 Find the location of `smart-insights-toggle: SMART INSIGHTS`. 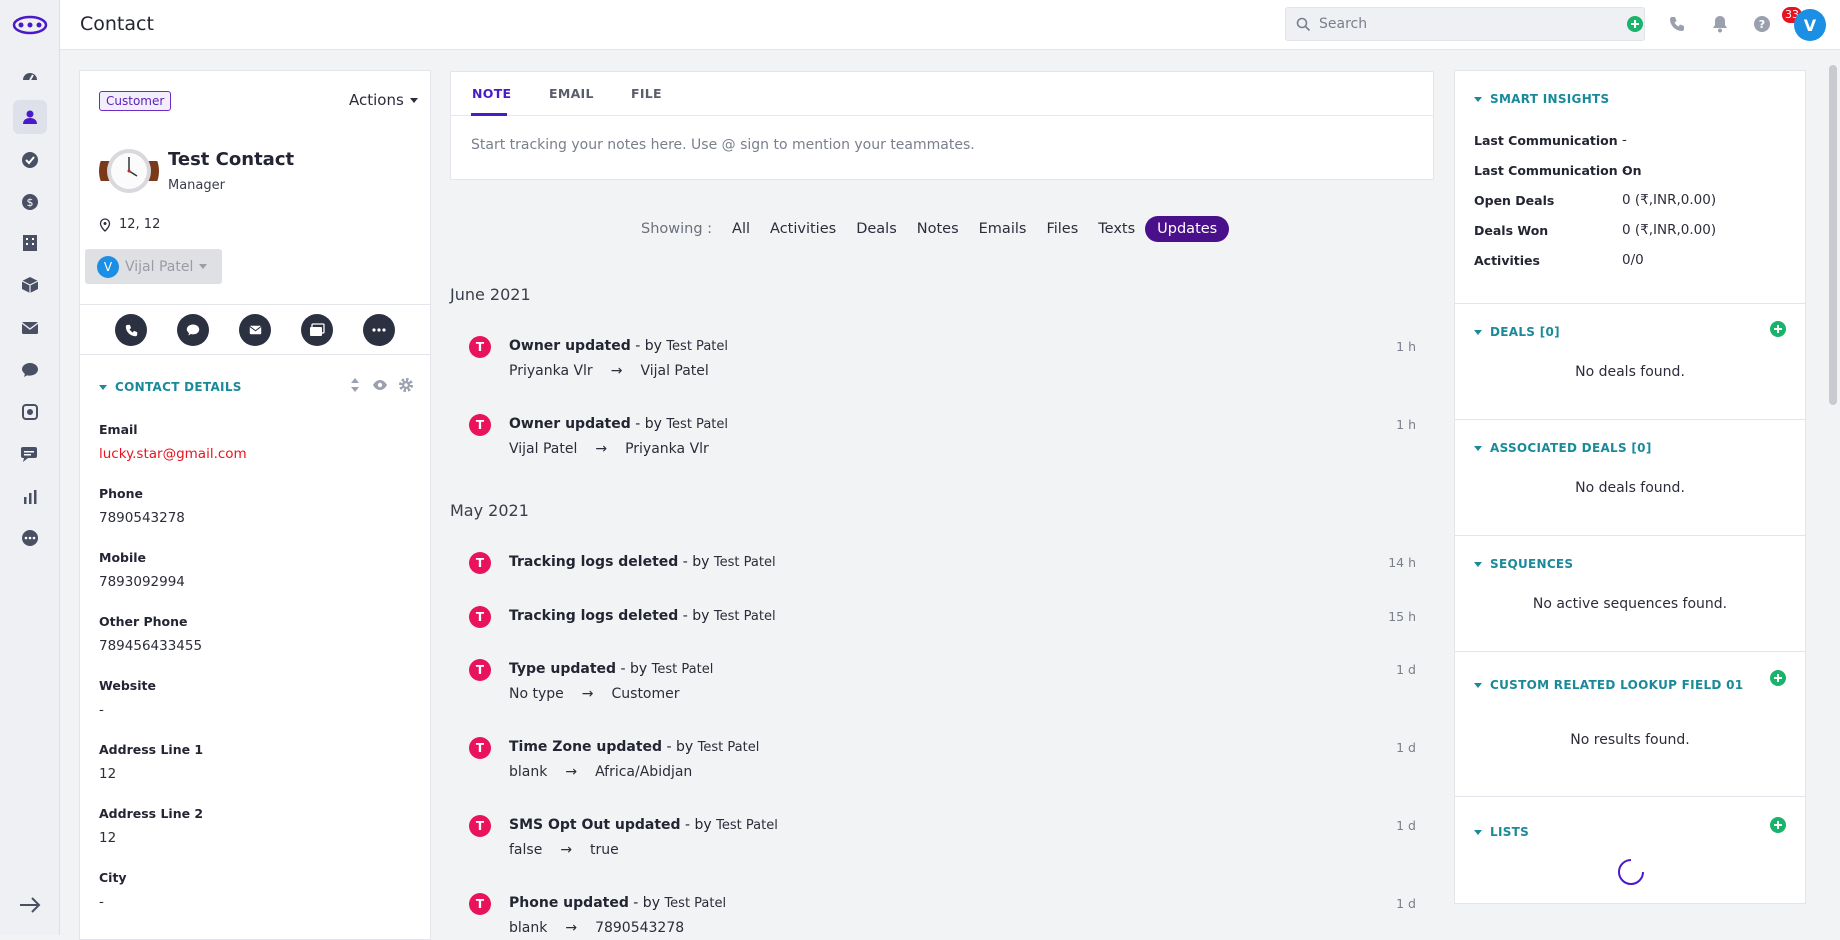

smart-insights-toggle: SMART INSIGHTS is located at coordinates (1541, 99).